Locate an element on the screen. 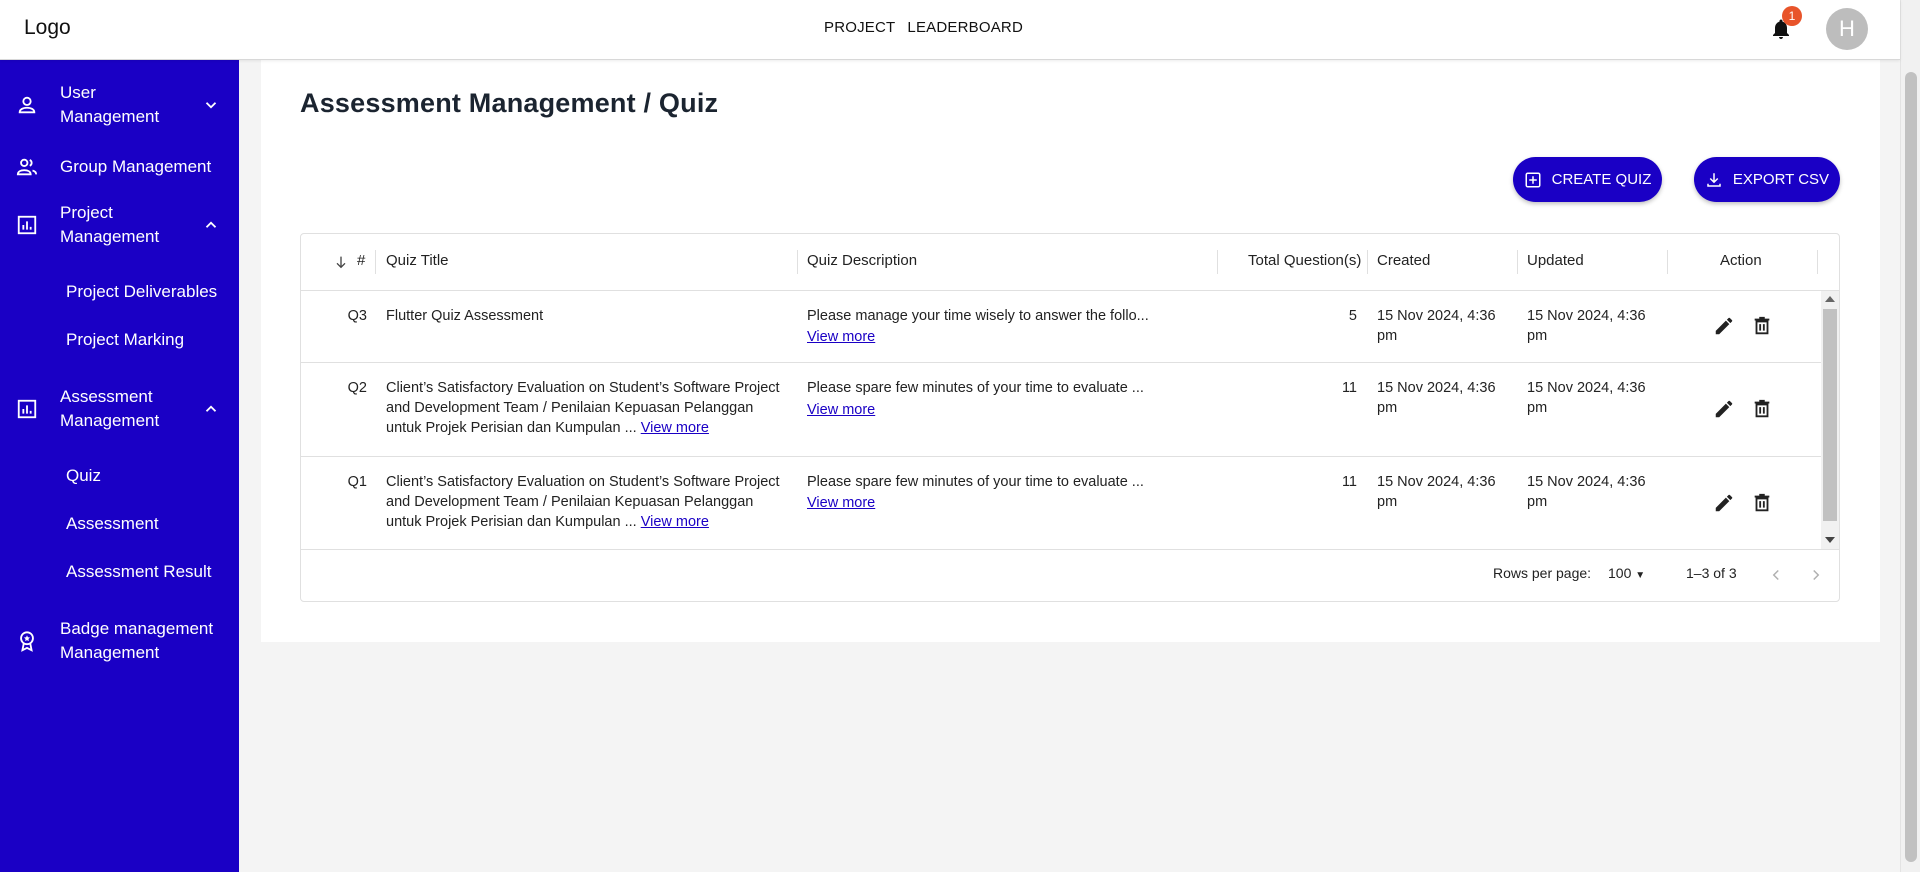 Image resolution: width=1920 pixels, height=872 pixels. row-id: Q1 is located at coordinates (357, 482).